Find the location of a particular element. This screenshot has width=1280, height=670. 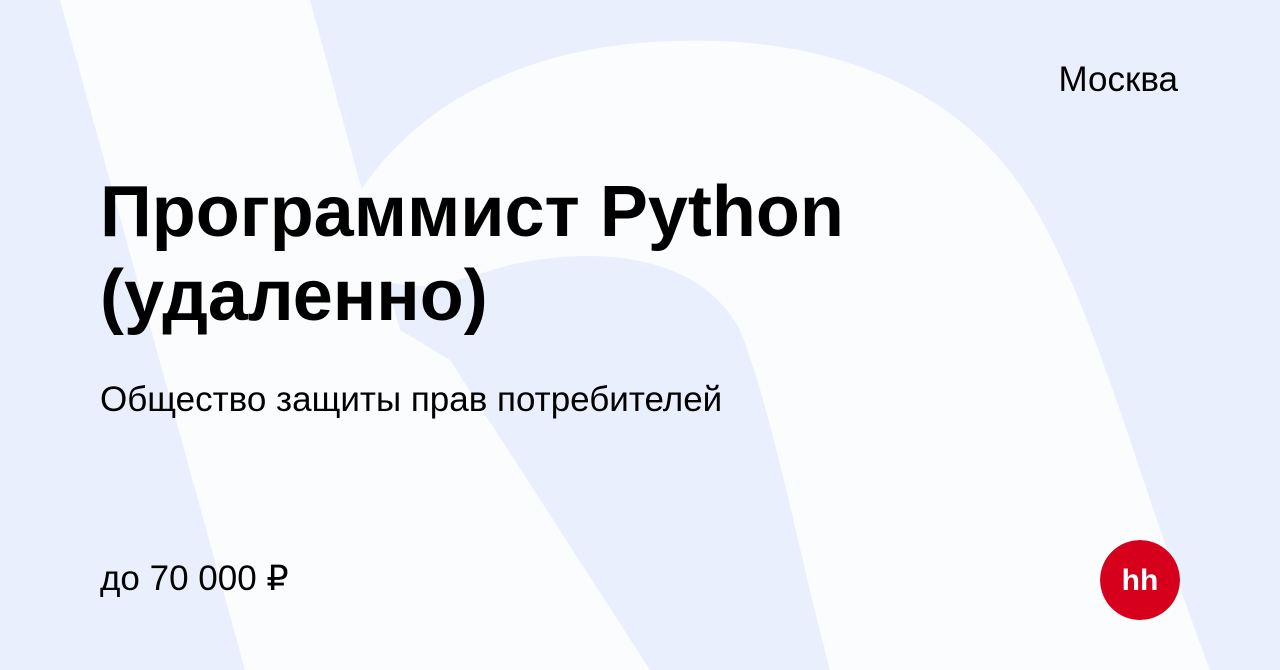

company-name: Общество защиты прав потребителей is located at coordinates (411, 399).